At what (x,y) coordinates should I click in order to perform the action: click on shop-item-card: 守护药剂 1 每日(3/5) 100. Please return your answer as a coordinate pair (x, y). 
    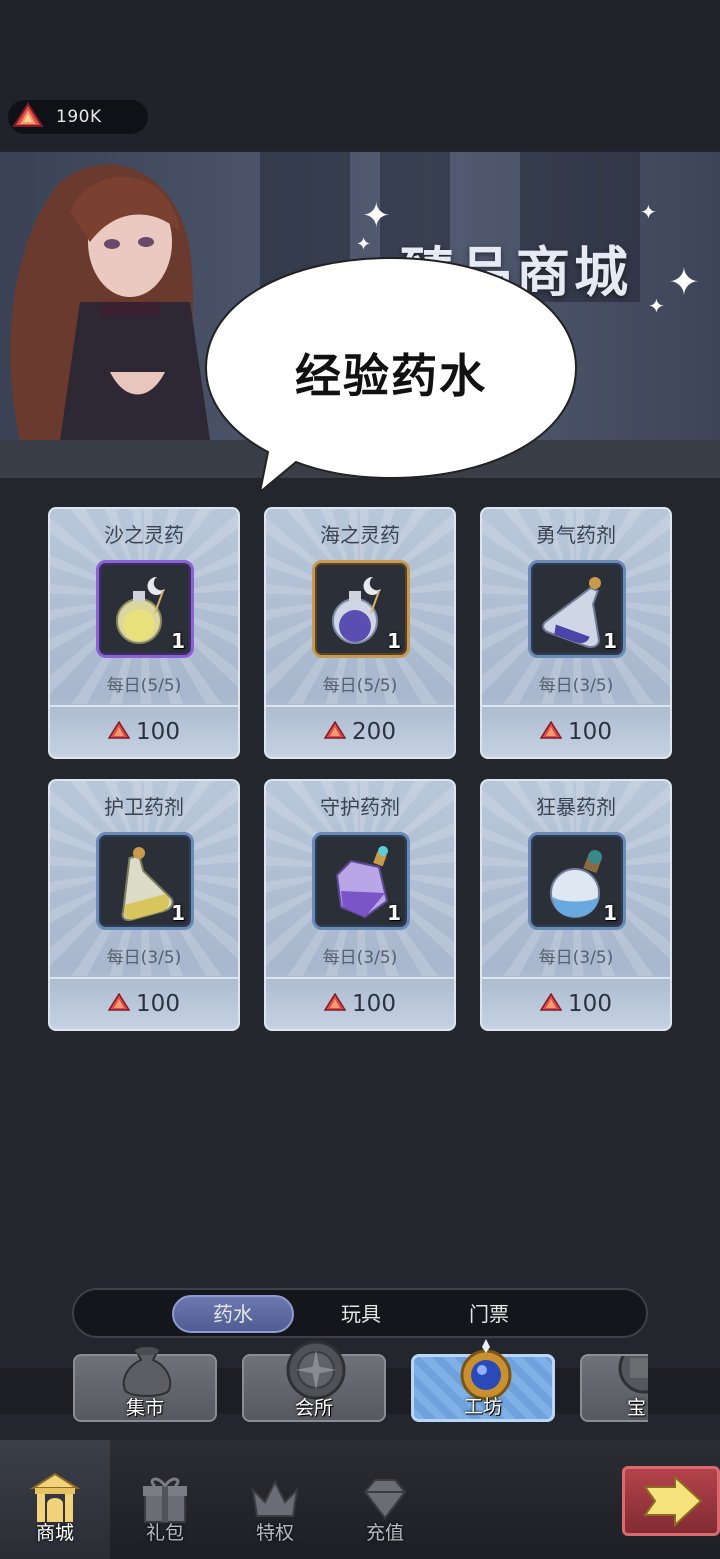
    Looking at the image, I should click on (360, 905).